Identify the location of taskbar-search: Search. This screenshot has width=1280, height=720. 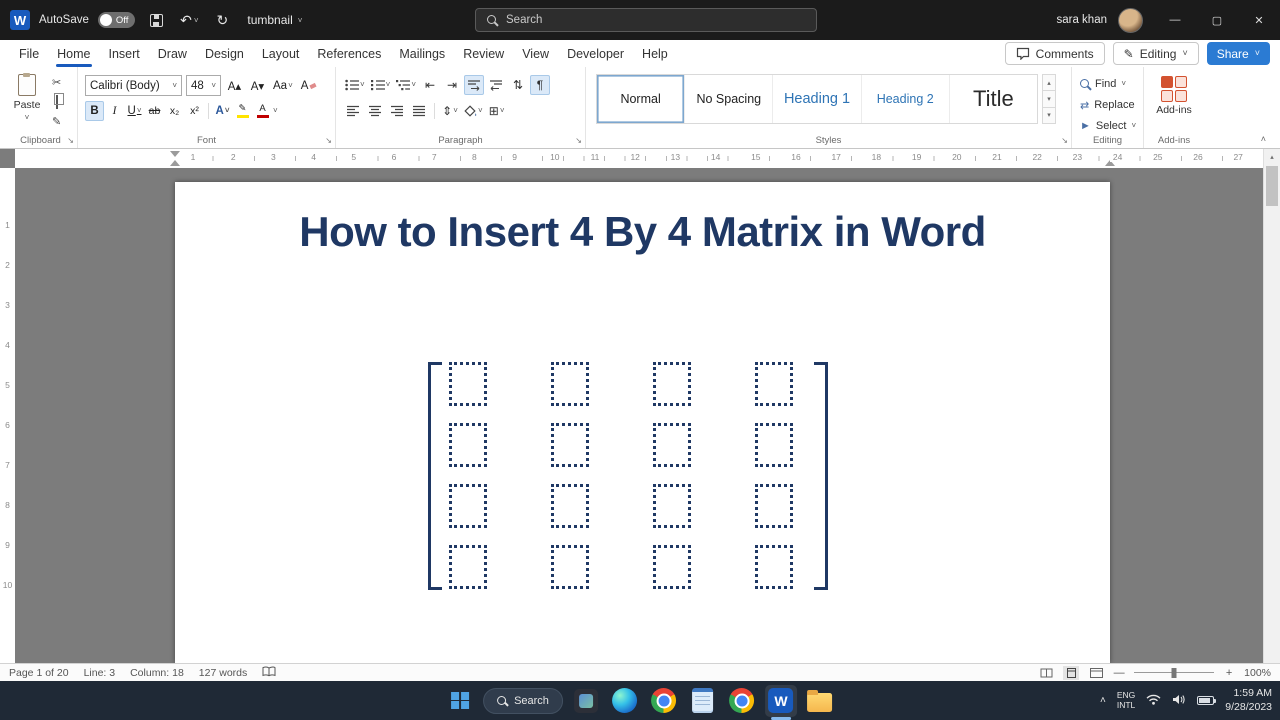
(523, 700).